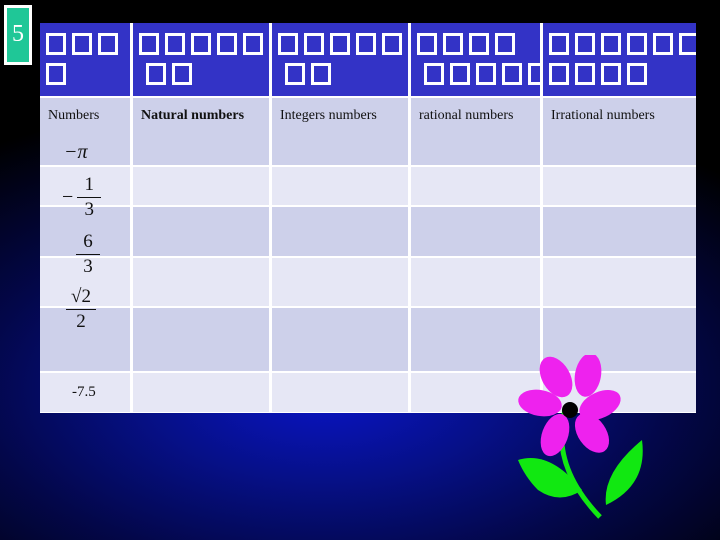 This screenshot has width=720, height=540. I want to click on minus-sign: −, so click(68, 197).